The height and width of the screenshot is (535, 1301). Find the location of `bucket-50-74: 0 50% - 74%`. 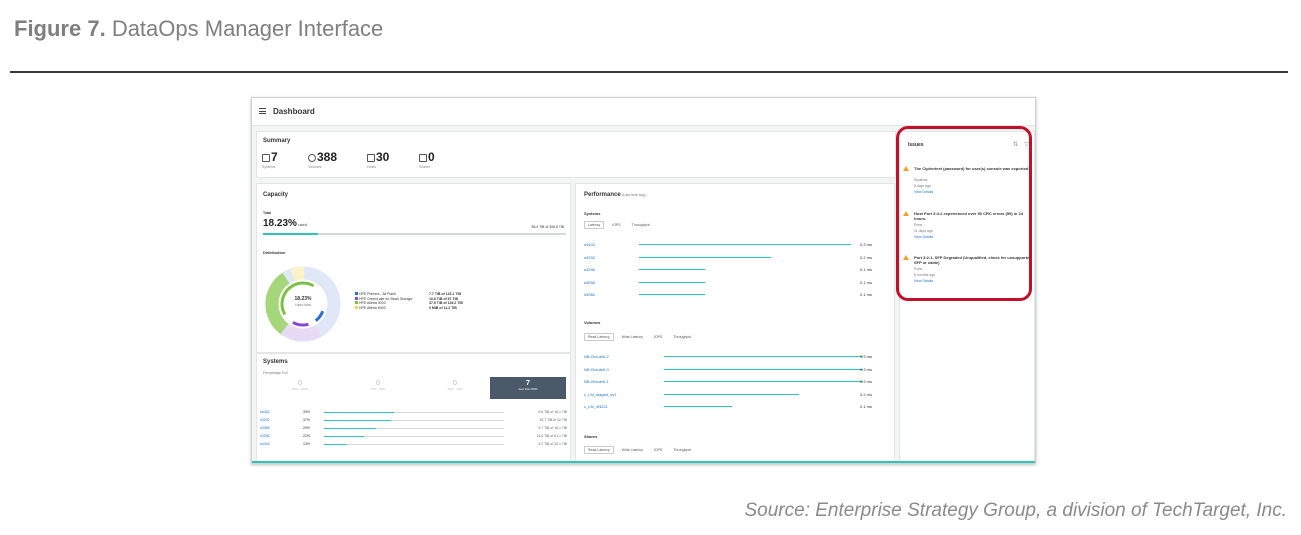

bucket-50-74: 0 50% - 74% is located at coordinates (455, 388).